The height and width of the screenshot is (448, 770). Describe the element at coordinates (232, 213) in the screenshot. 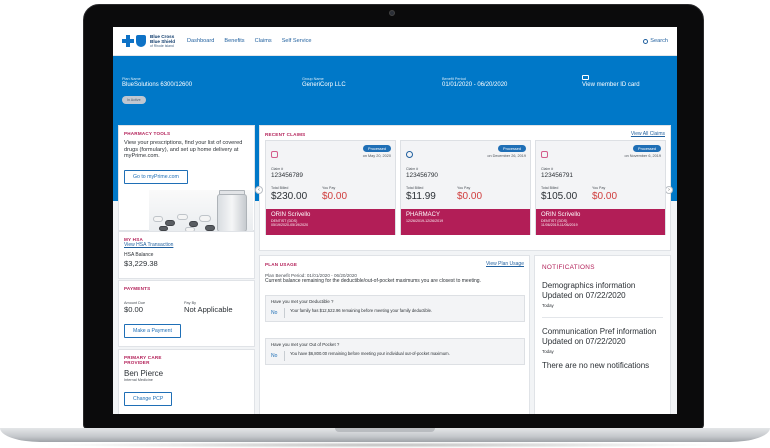

I see `pill-bottle` at that location.